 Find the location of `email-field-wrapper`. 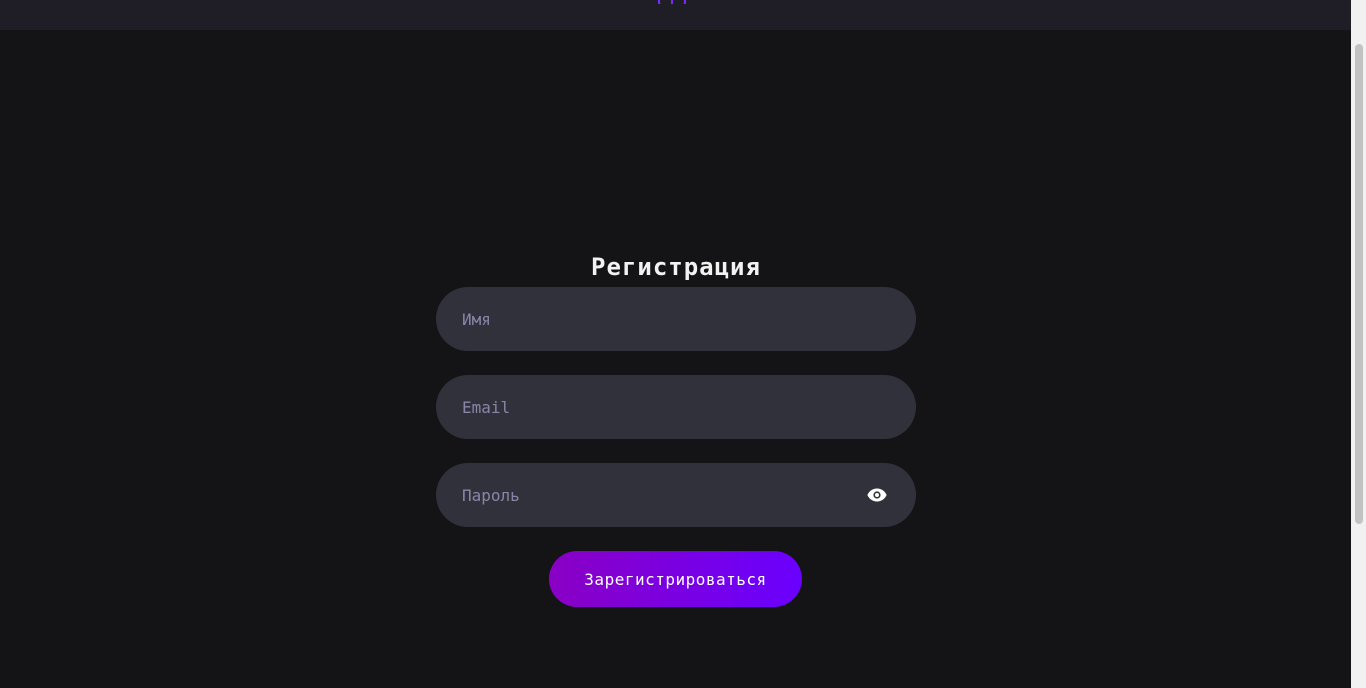

email-field-wrapper is located at coordinates (676, 407).